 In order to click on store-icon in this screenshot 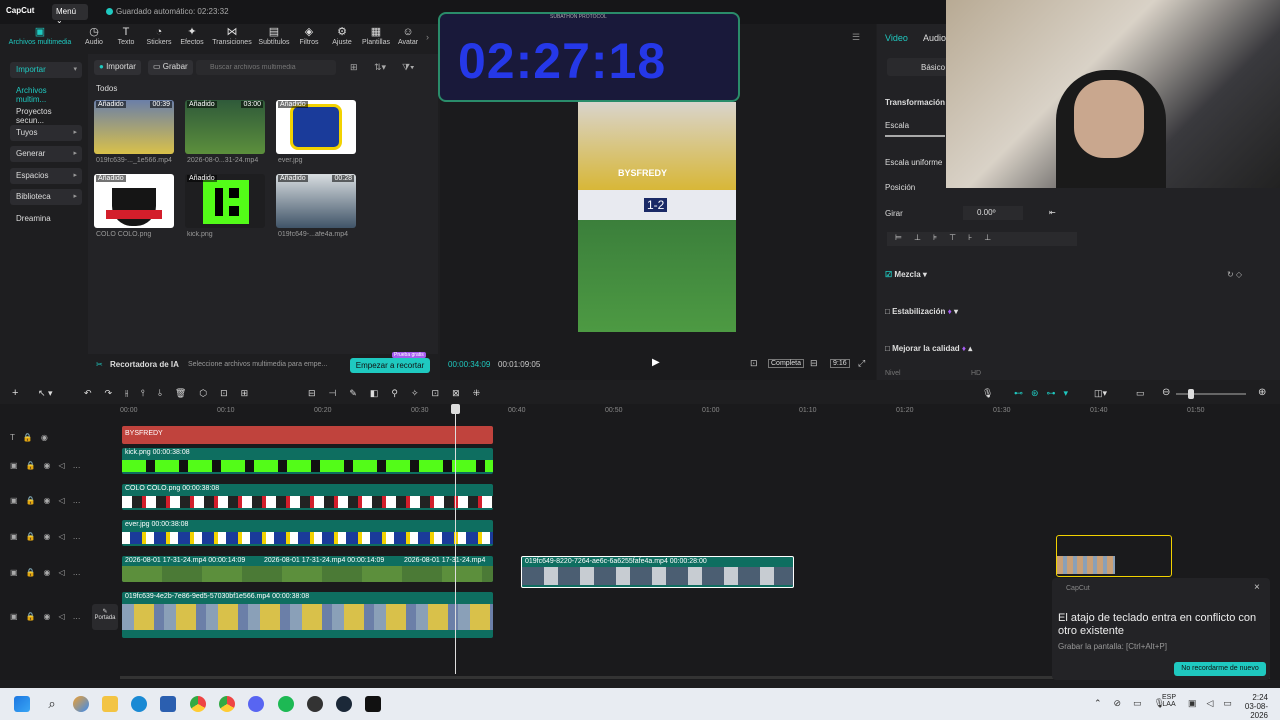, I will do `click(168, 704)`.